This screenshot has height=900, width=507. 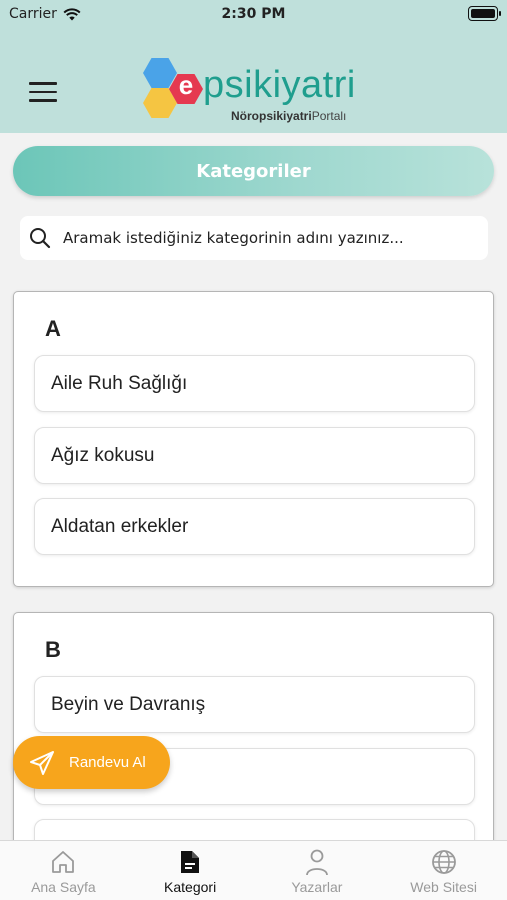 What do you see at coordinates (443, 862) in the screenshot?
I see `globe-icon` at bounding box center [443, 862].